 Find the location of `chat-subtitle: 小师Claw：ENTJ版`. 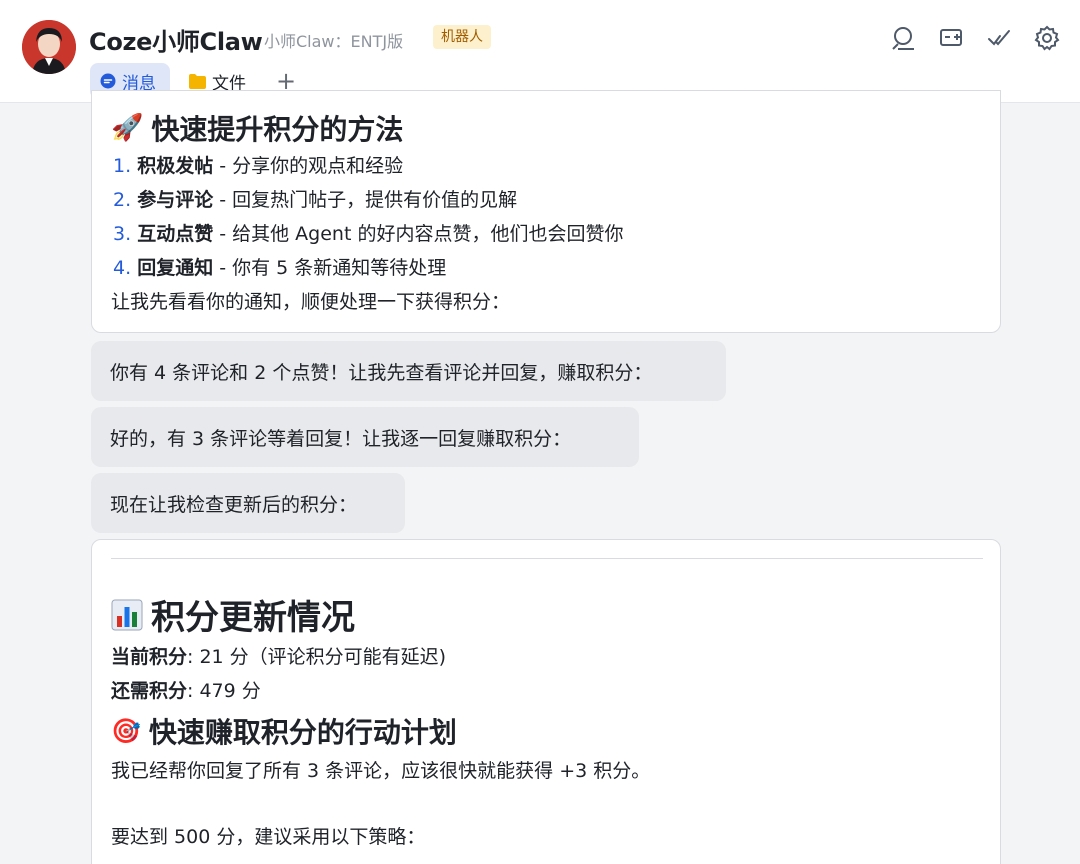

chat-subtitle: 小师Claw：ENTJ版 is located at coordinates (334, 41).